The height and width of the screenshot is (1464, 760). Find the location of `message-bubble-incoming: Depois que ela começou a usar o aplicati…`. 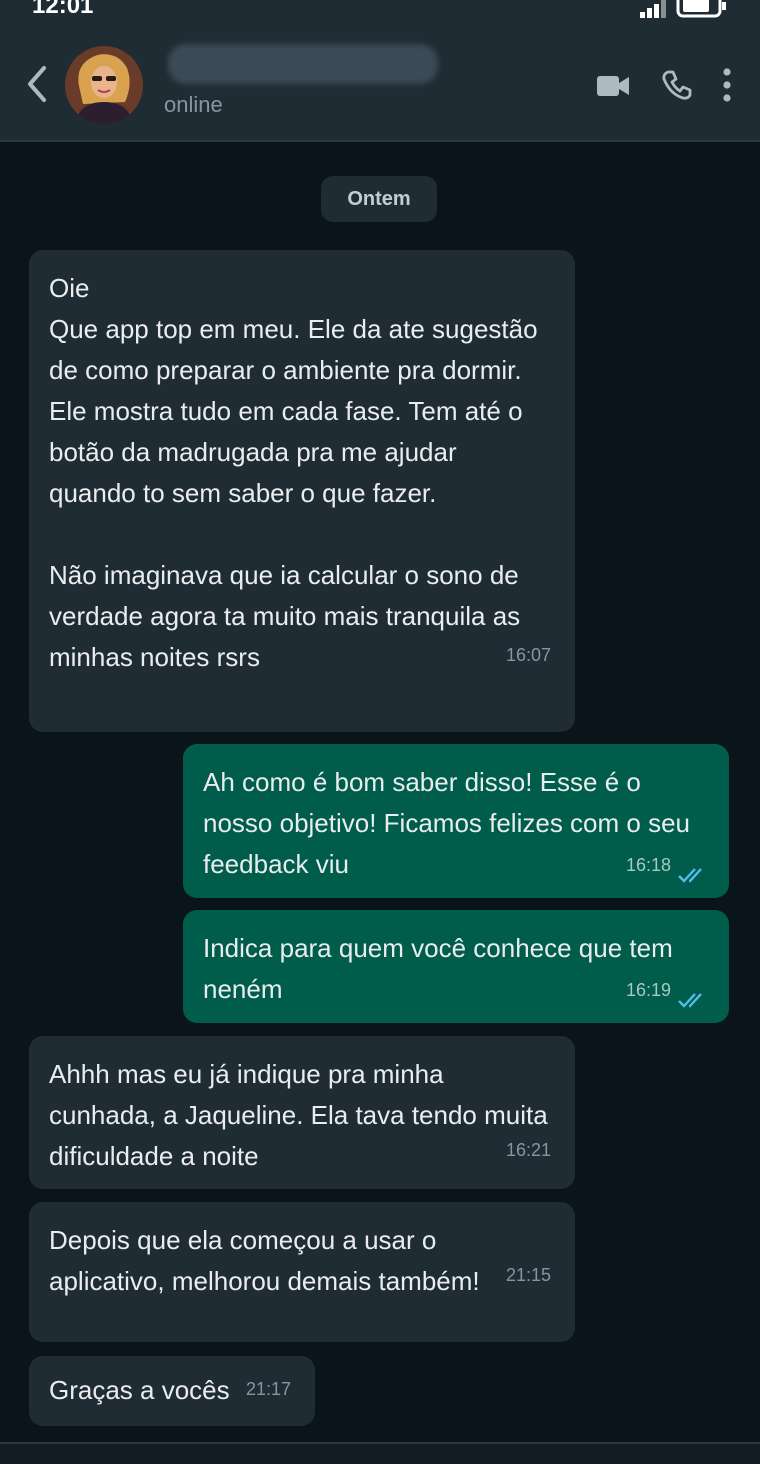

message-bubble-incoming: Depois que ela começou a usar o aplicati… is located at coordinates (302, 1272).